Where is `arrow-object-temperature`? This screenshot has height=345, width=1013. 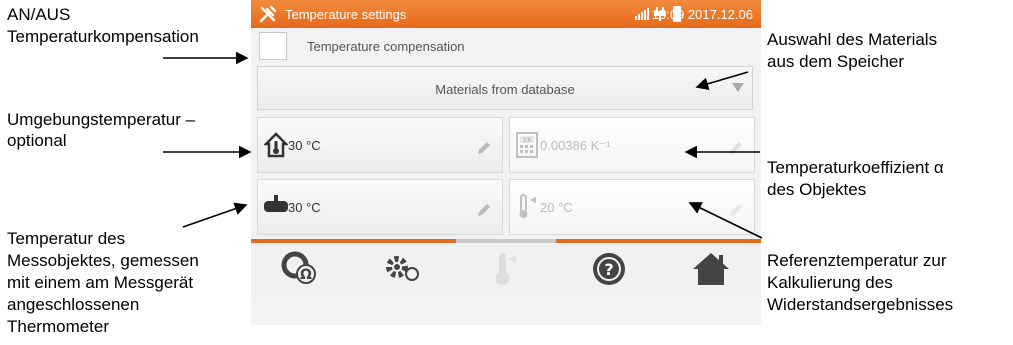
arrow-object-temperature is located at coordinates (215, 215).